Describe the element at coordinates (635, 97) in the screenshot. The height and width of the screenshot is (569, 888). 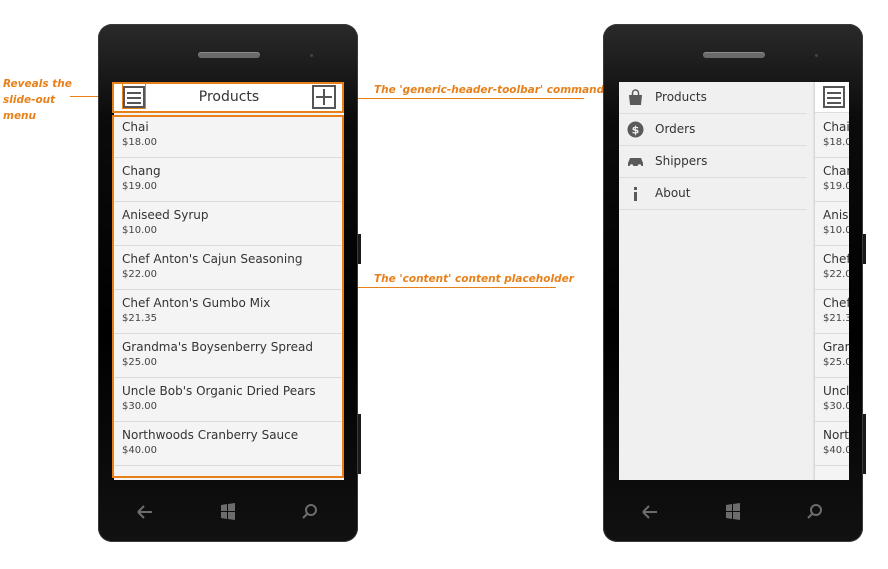
I see `shopping-bag-icon` at that location.